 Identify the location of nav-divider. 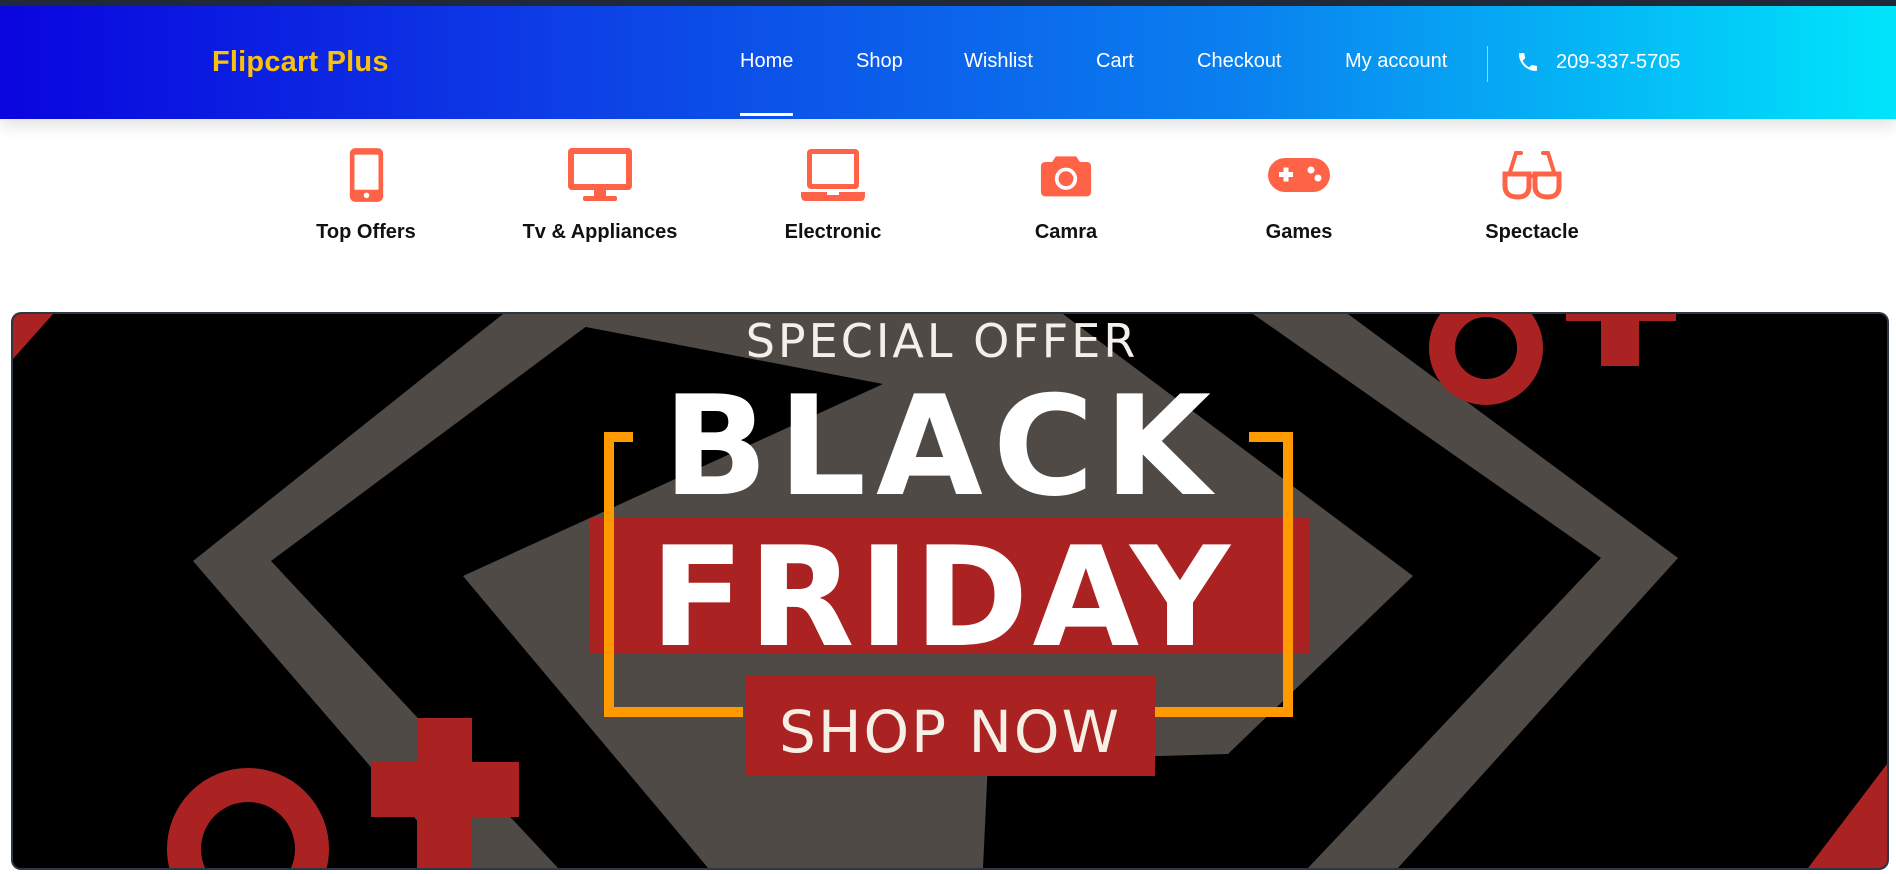
(1487, 64).